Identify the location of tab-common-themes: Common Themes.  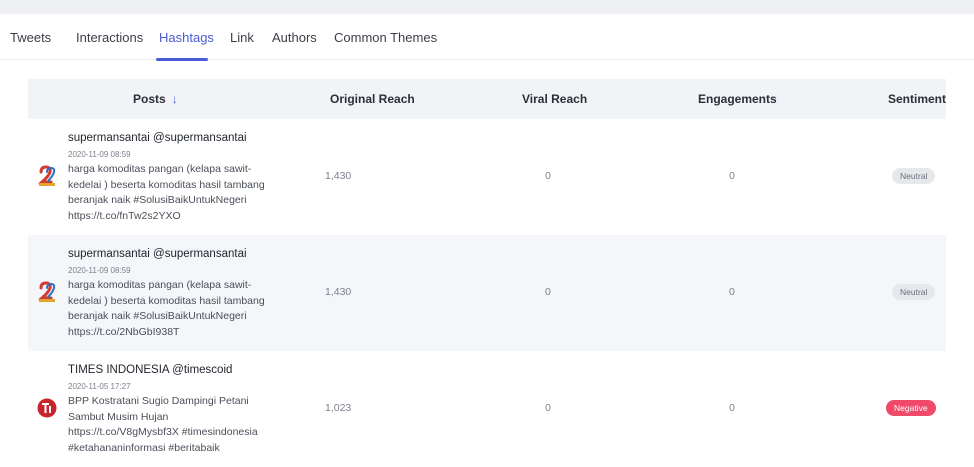
(385, 37).